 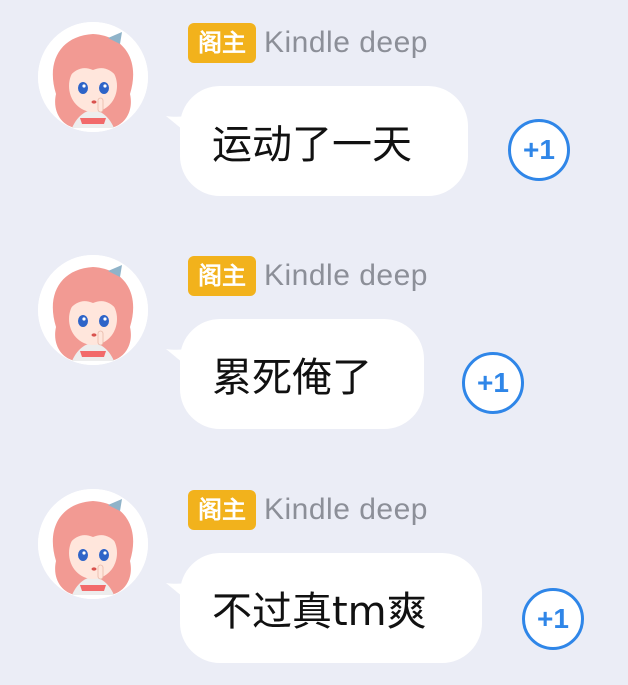 I want to click on message-text: 不过真tm爽, so click(x=319, y=612).